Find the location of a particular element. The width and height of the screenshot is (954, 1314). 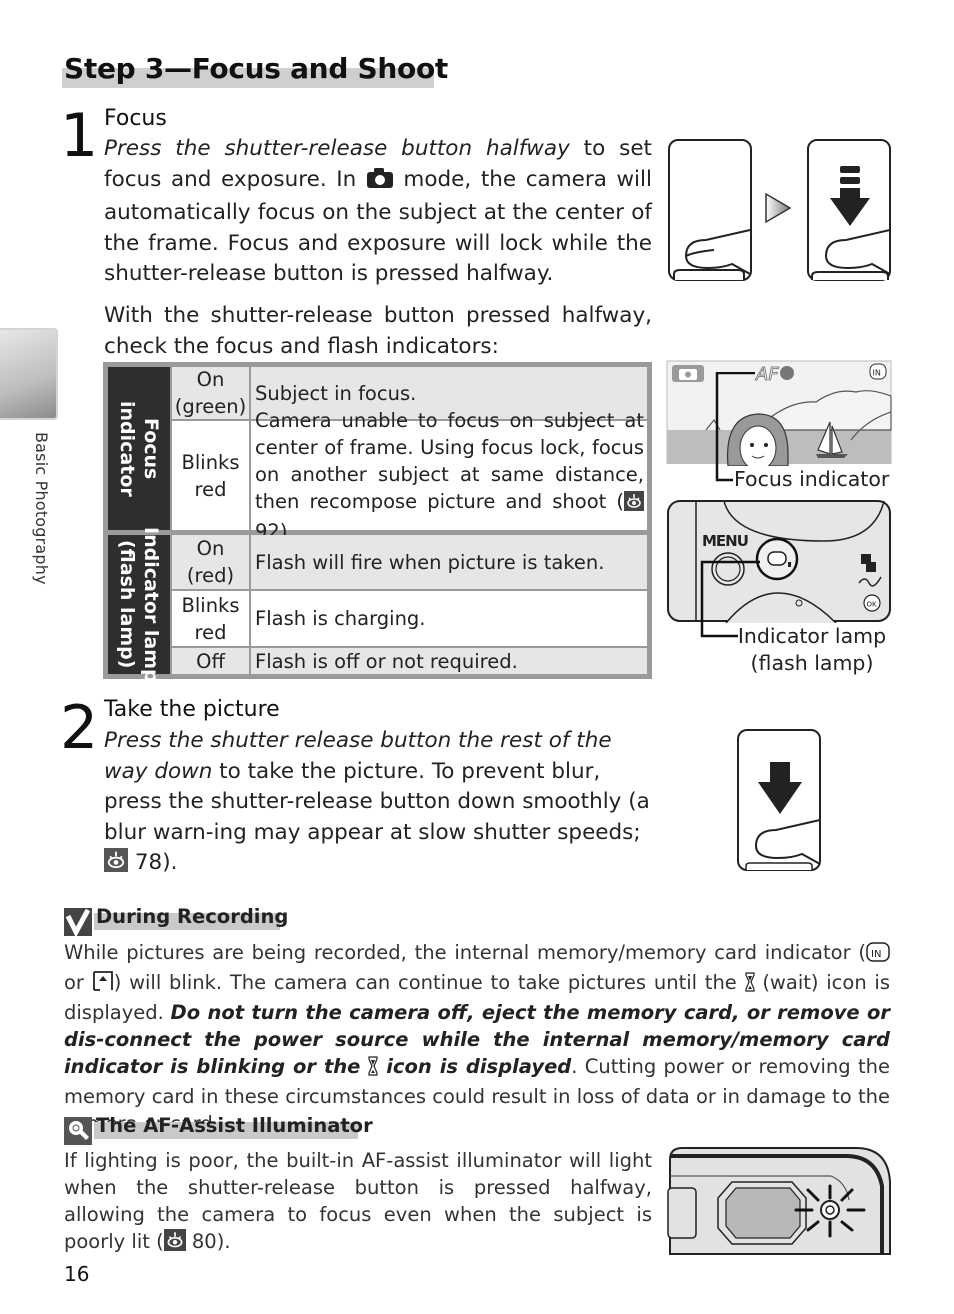

description-cell: Flash will fire when picture is taken. is located at coordinates (449, 562).